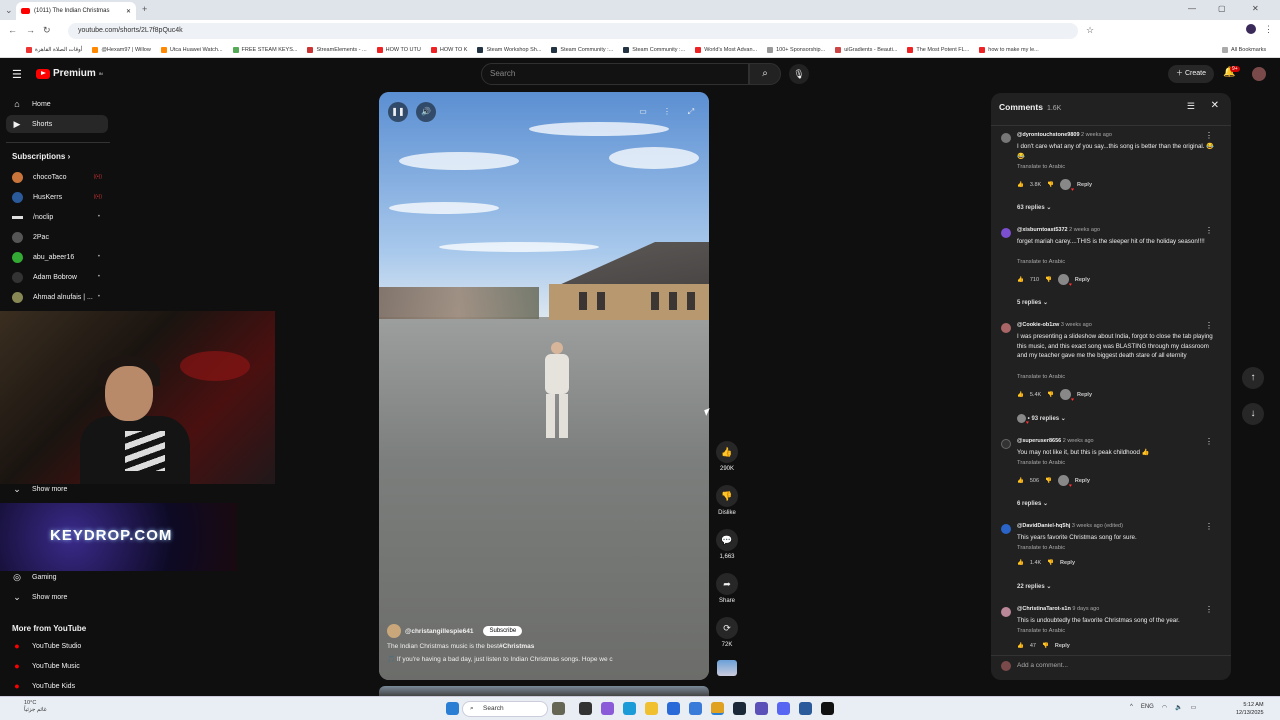 The width and height of the screenshot is (1280, 720). I want to click on reload-icon: ↻, so click(47, 30).